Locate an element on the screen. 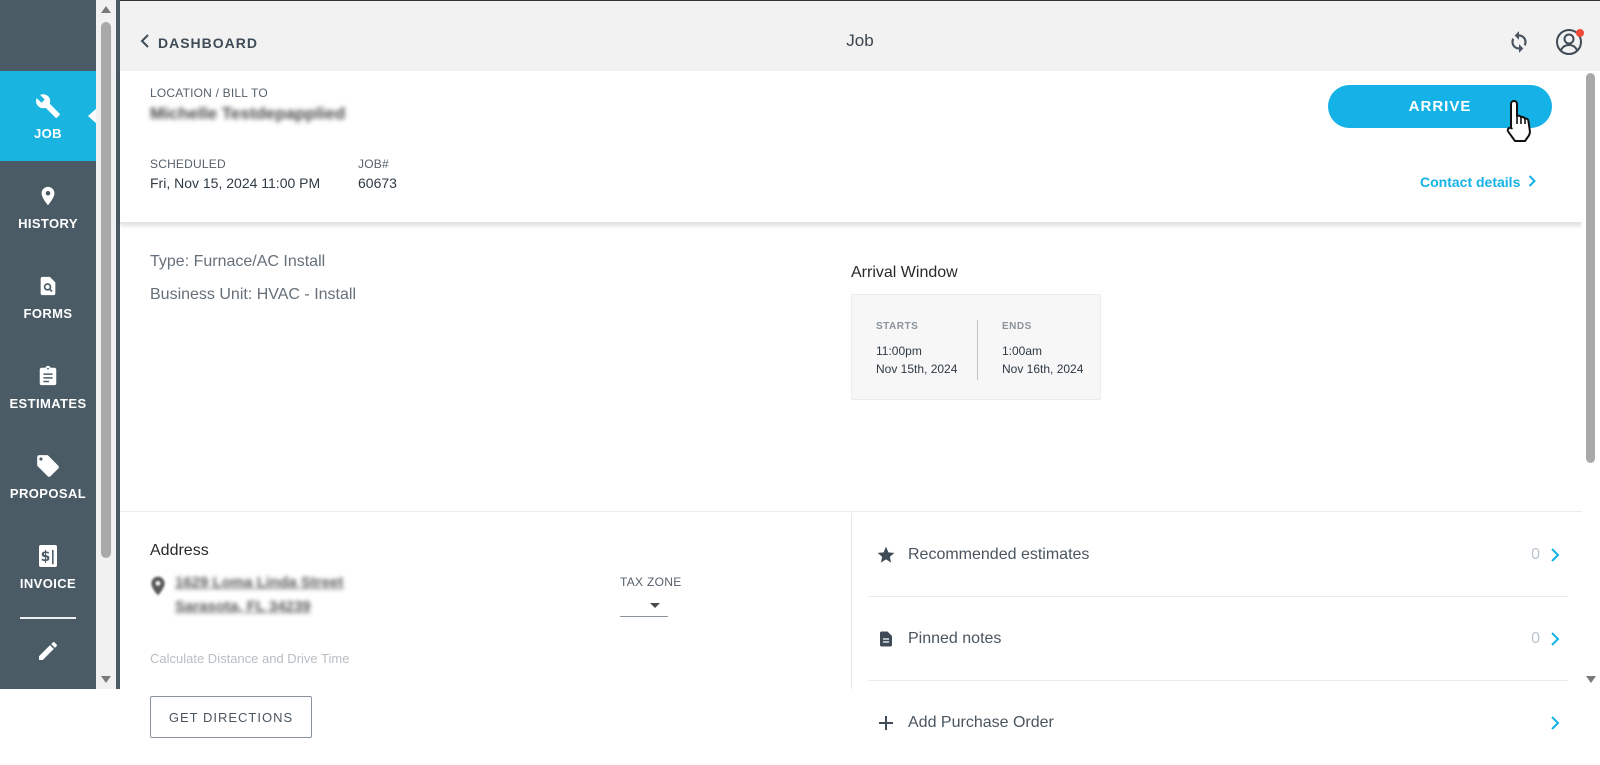 Image resolution: width=1600 pixels, height=765 pixels. address-title: Address is located at coordinates (179, 550).